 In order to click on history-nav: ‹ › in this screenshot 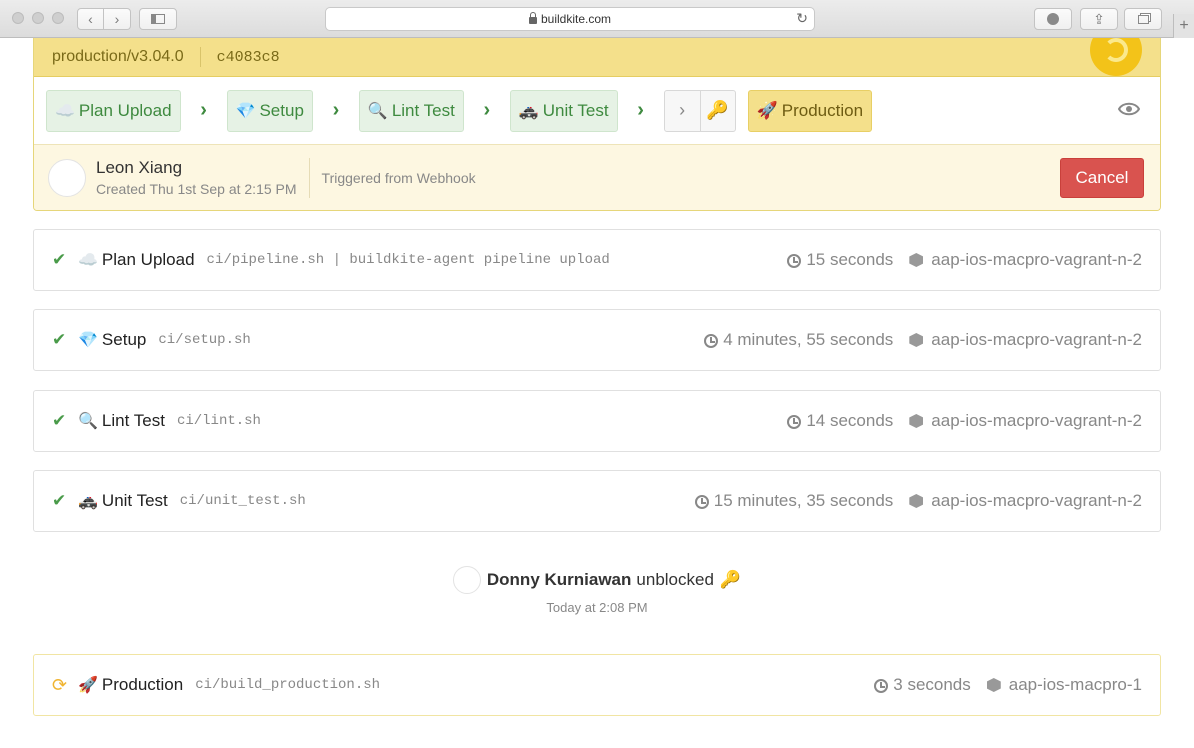, I will do `click(104, 19)`.